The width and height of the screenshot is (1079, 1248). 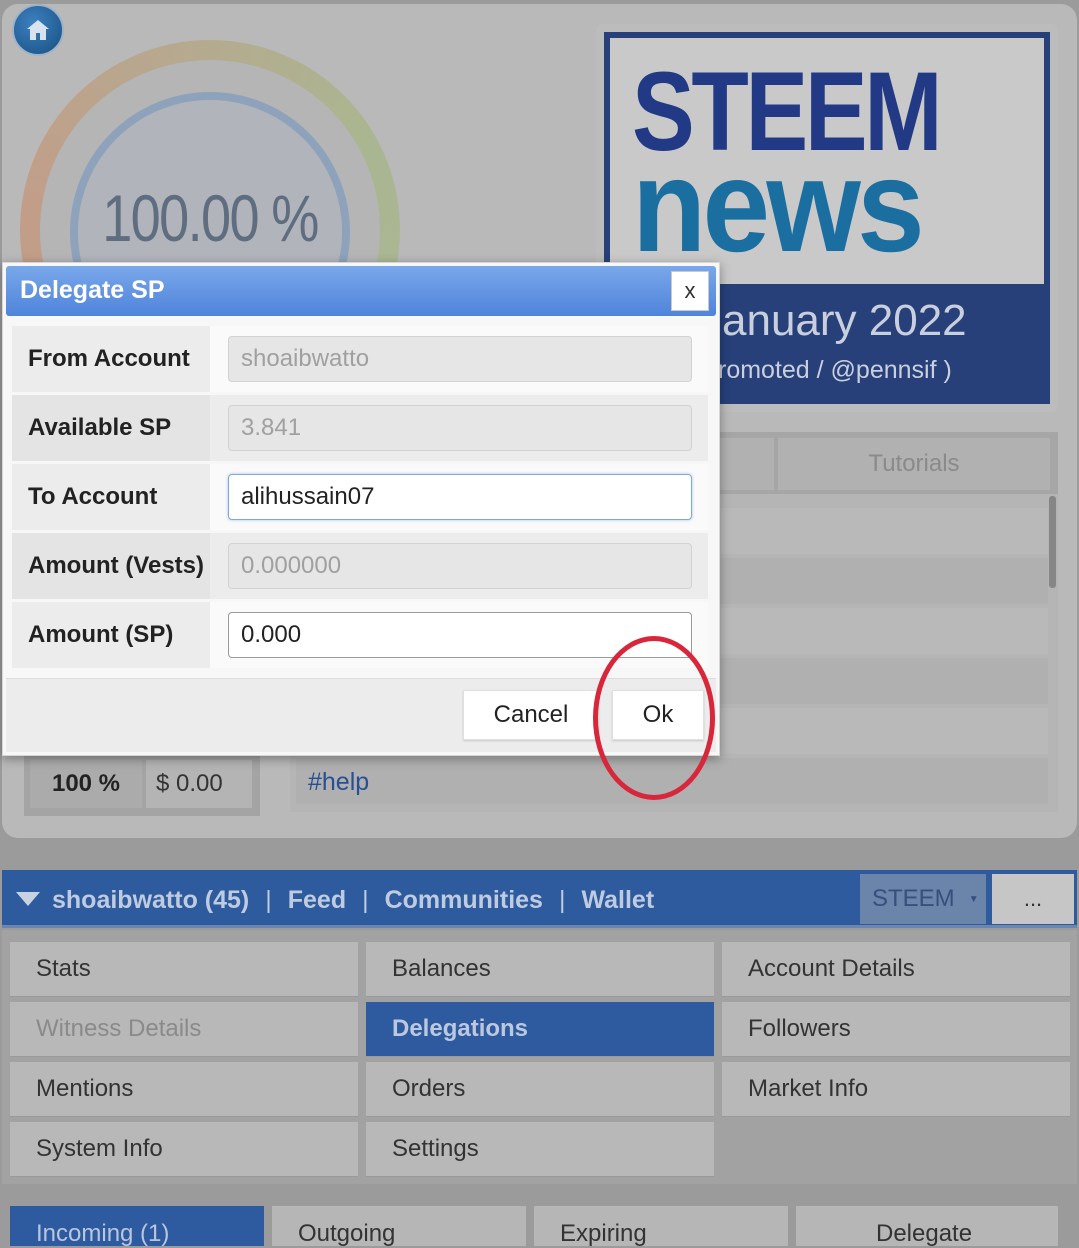 What do you see at coordinates (92, 290) in the screenshot?
I see `dialog-title: Delegate SP` at bounding box center [92, 290].